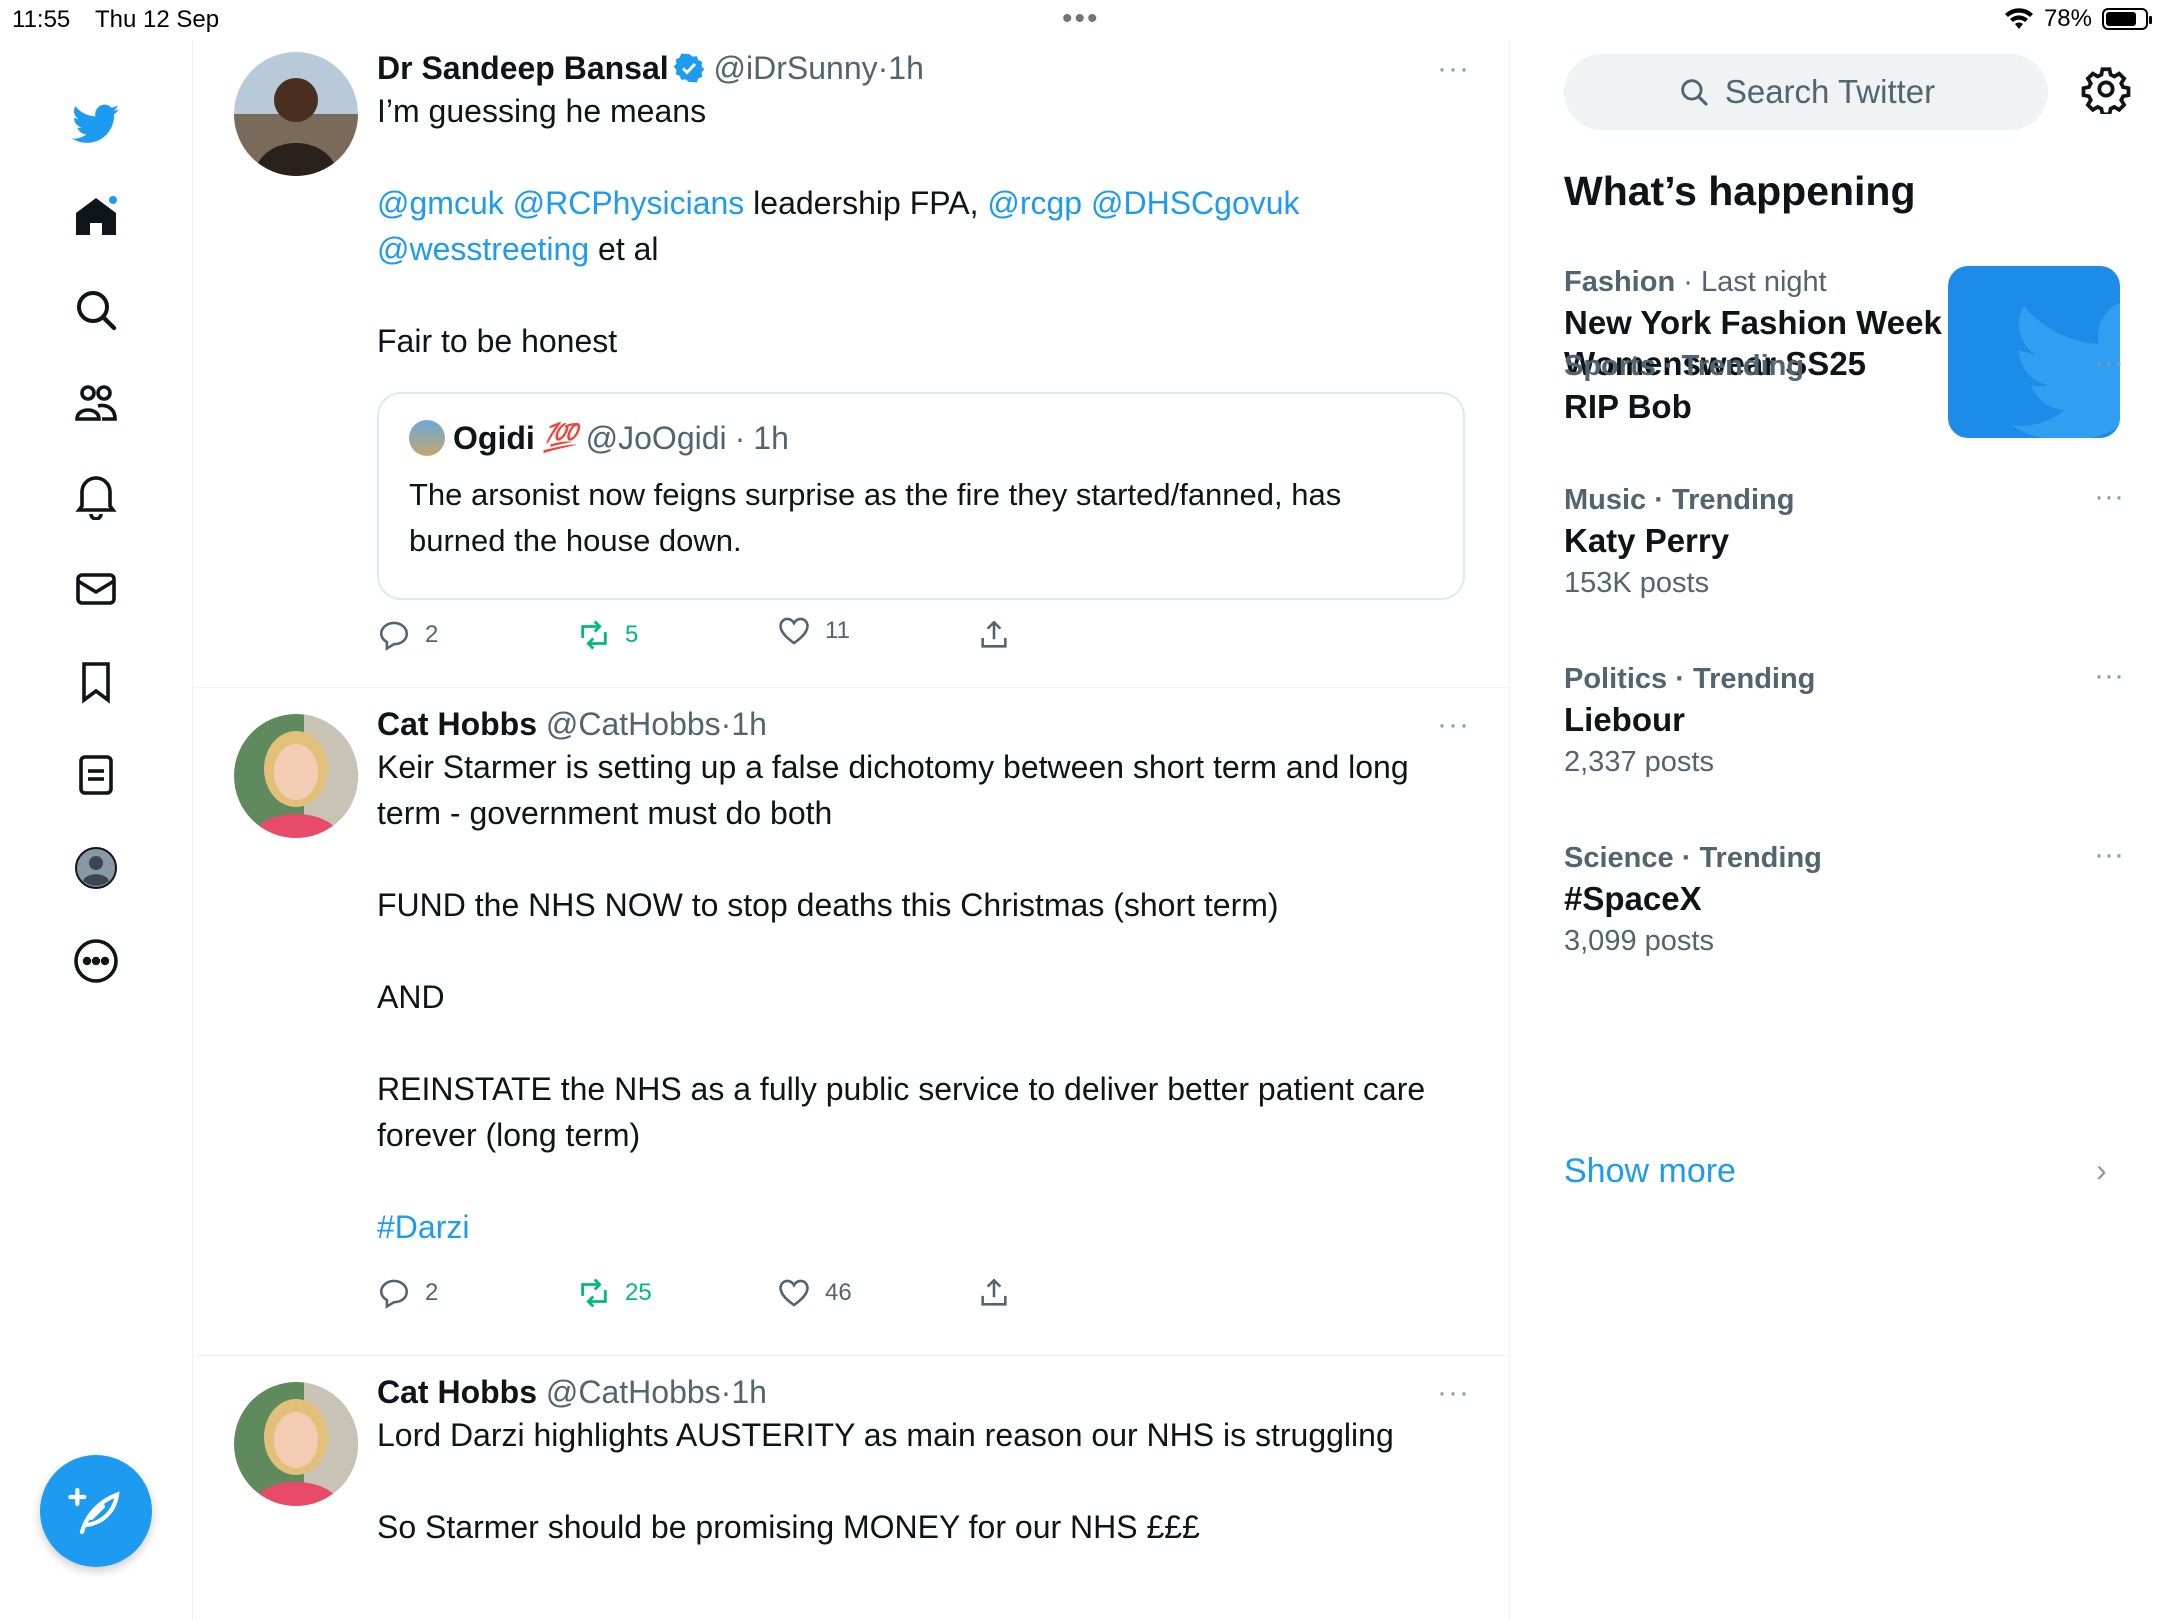 This screenshot has height=1620, width=2160. What do you see at coordinates (394, 636) in the screenshot?
I see `reply-icon` at bounding box center [394, 636].